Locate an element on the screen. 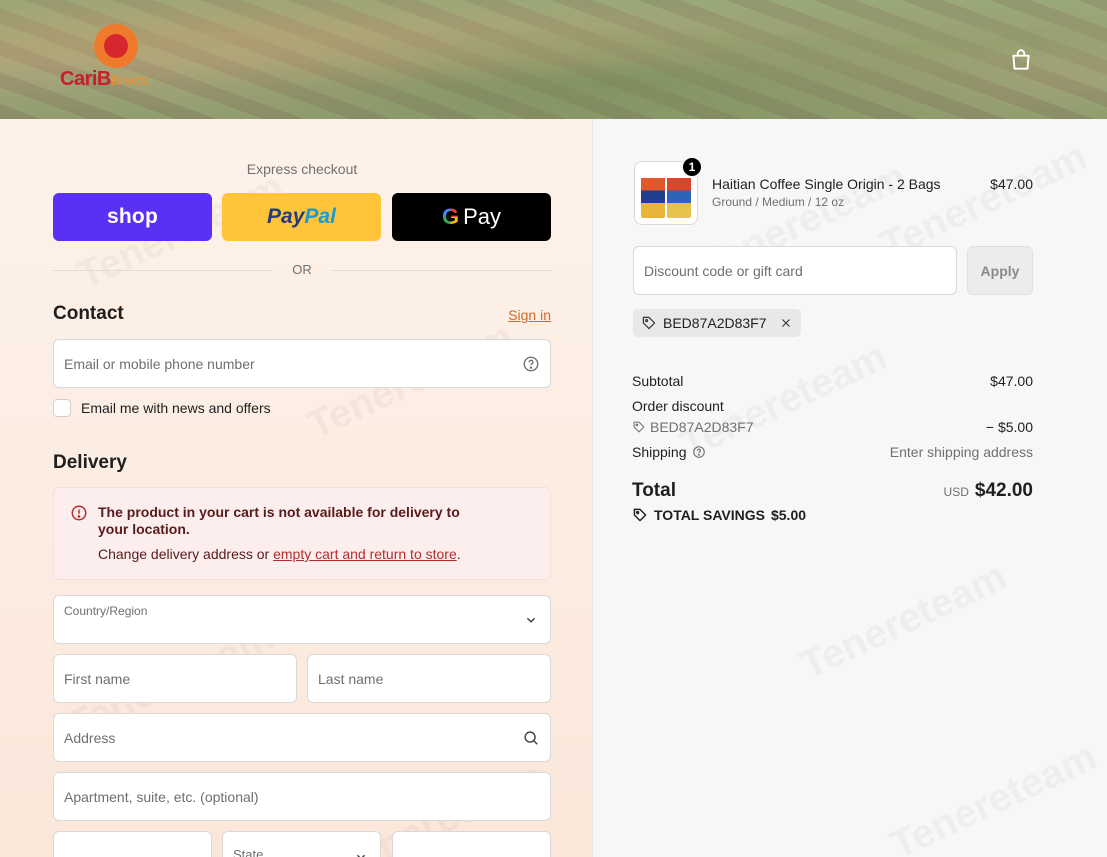 The height and width of the screenshot is (857, 1107). apartment-input is located at coordinates (302, 796).